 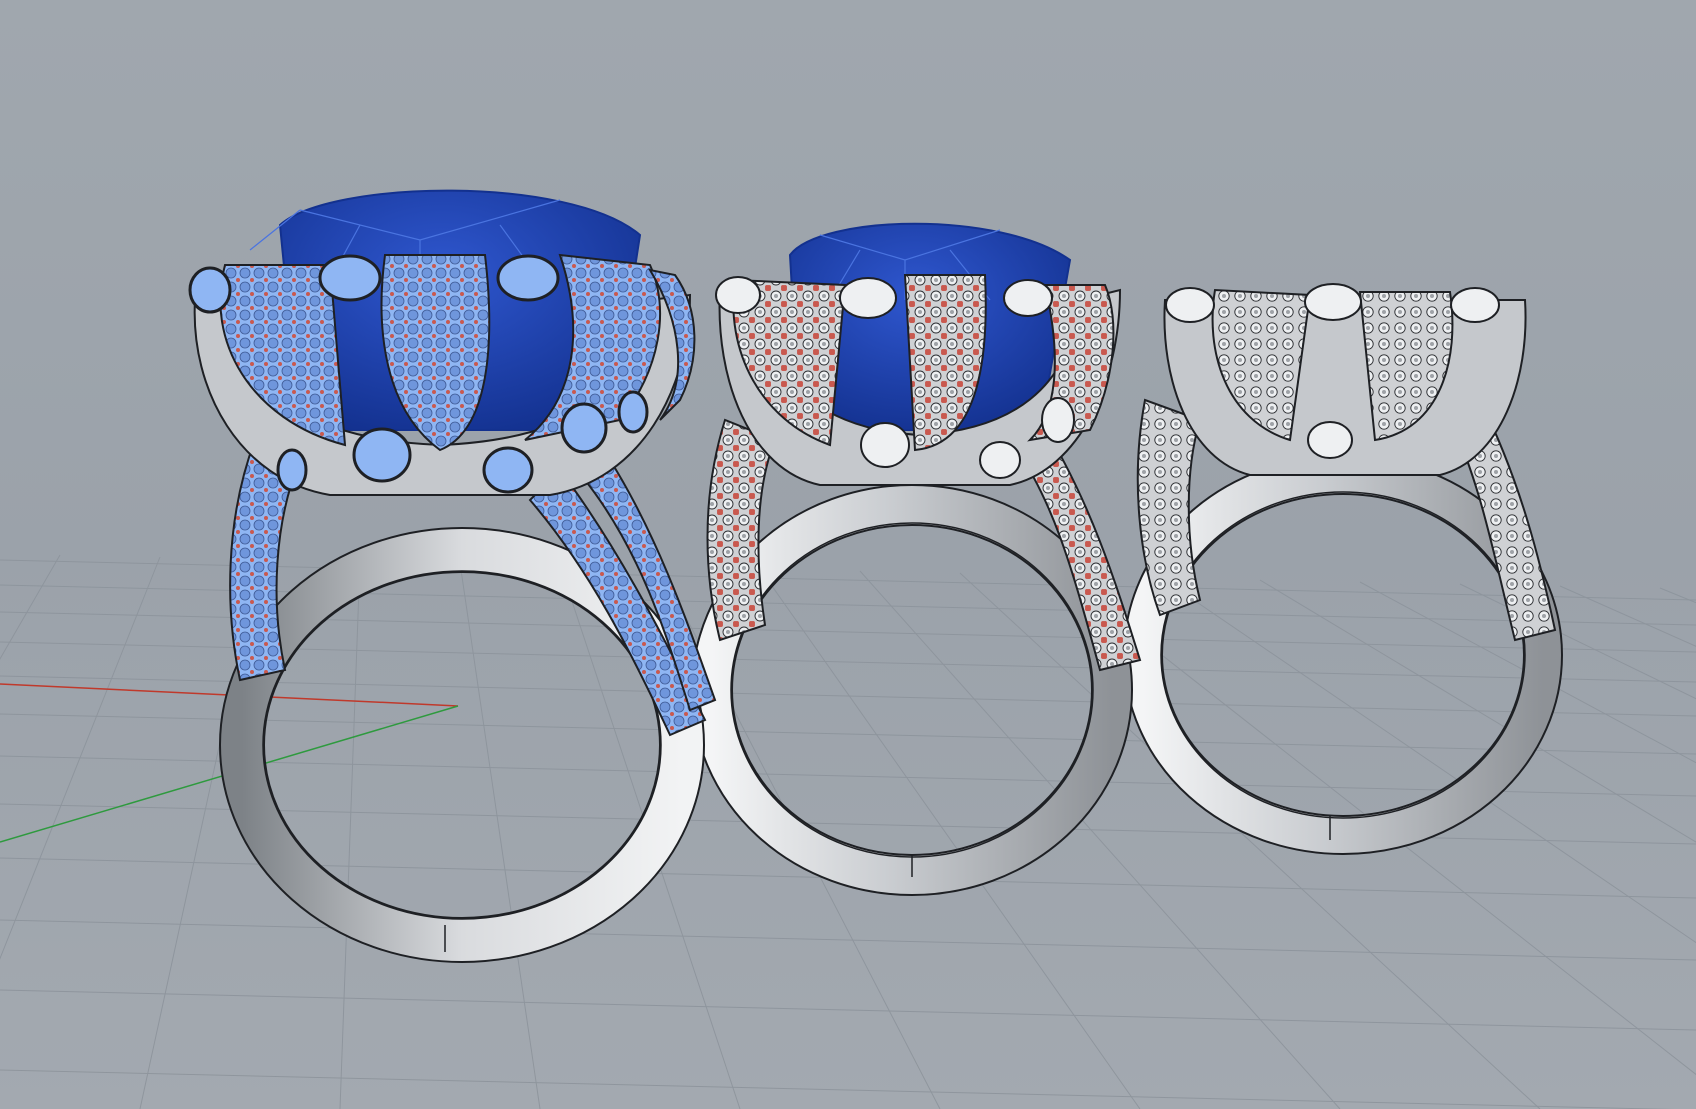 I want to click on ring-3-bezel-bottom, so click(x=1330, y=440).